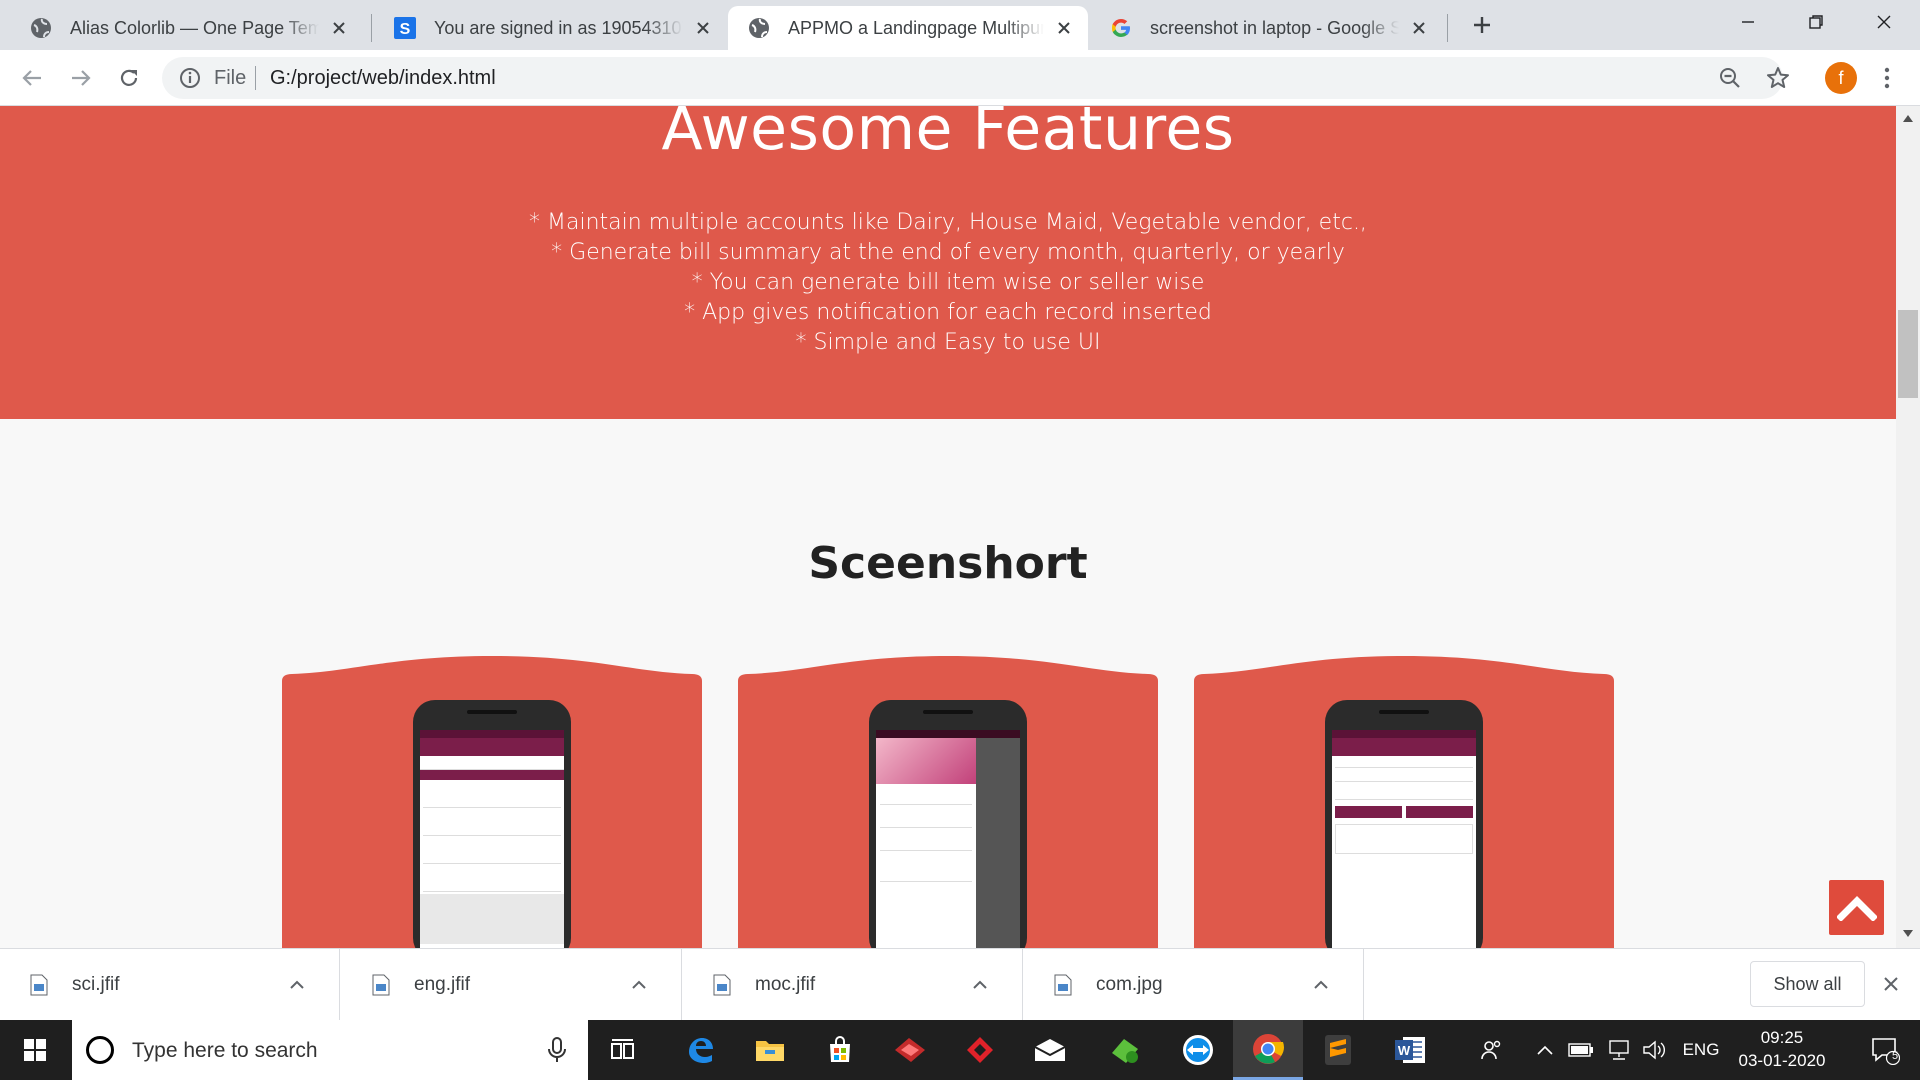  I want to click on tab-alias-colorlib: Alias Colorlib — One Page Template, so click(186, 28).